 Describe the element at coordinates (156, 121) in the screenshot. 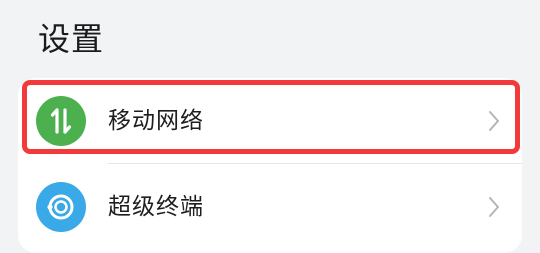

I see `settings-item-label: 移动网络` at that location.